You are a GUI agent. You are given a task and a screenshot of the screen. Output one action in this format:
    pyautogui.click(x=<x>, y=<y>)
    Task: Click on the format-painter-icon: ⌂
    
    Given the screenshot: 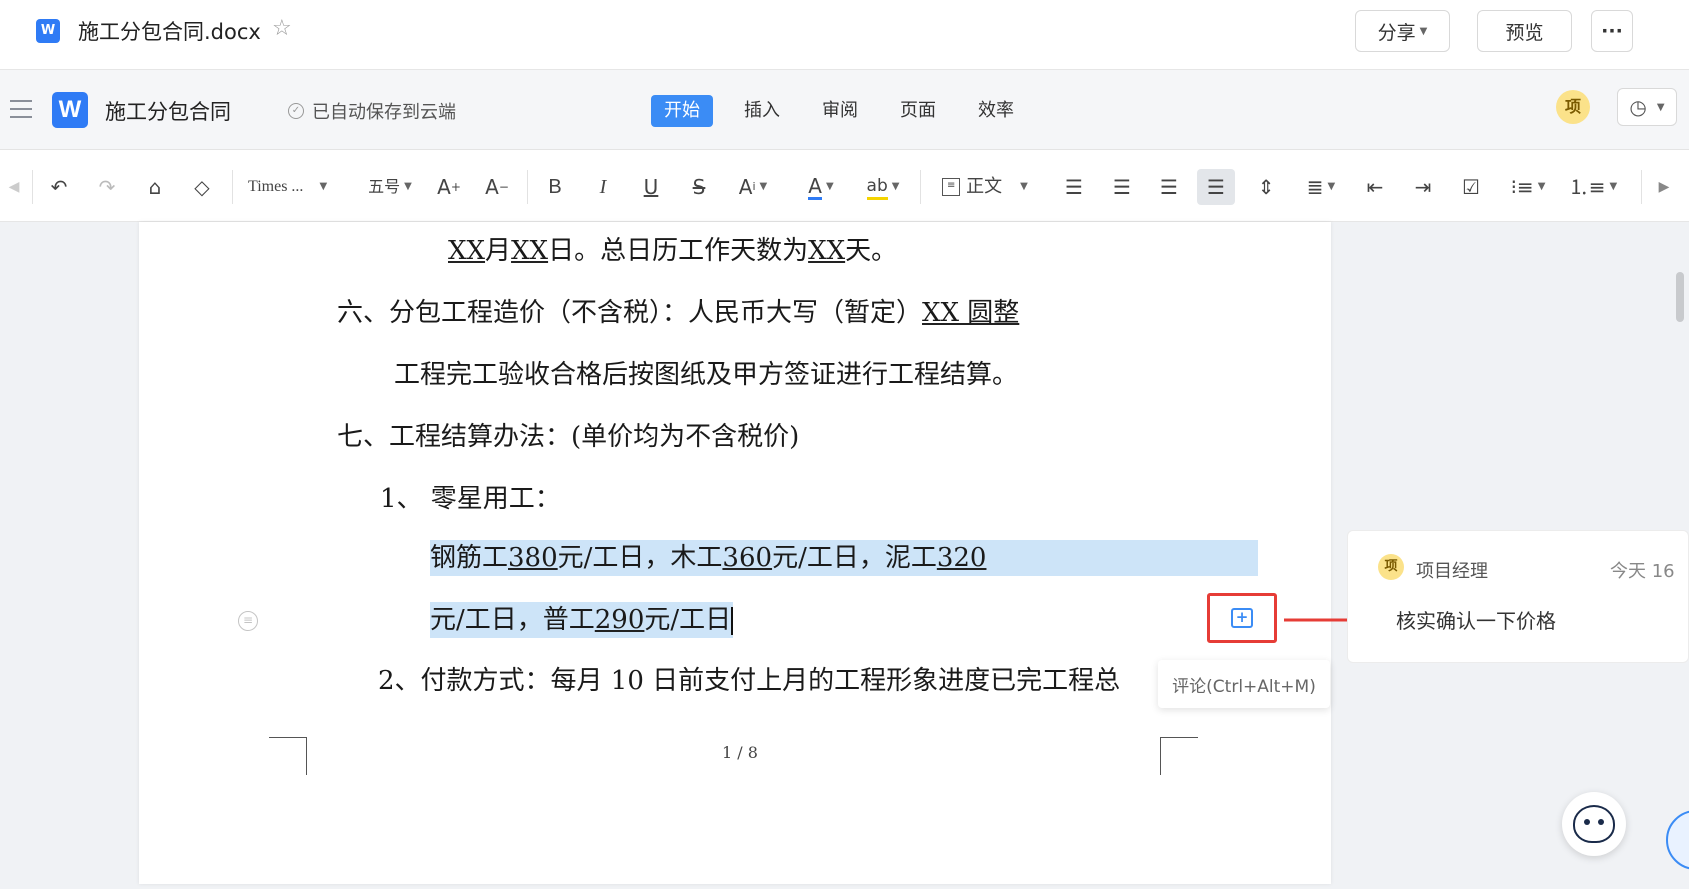 What is the action you would take?
    pyautogui.click(x=155, y=187)
    